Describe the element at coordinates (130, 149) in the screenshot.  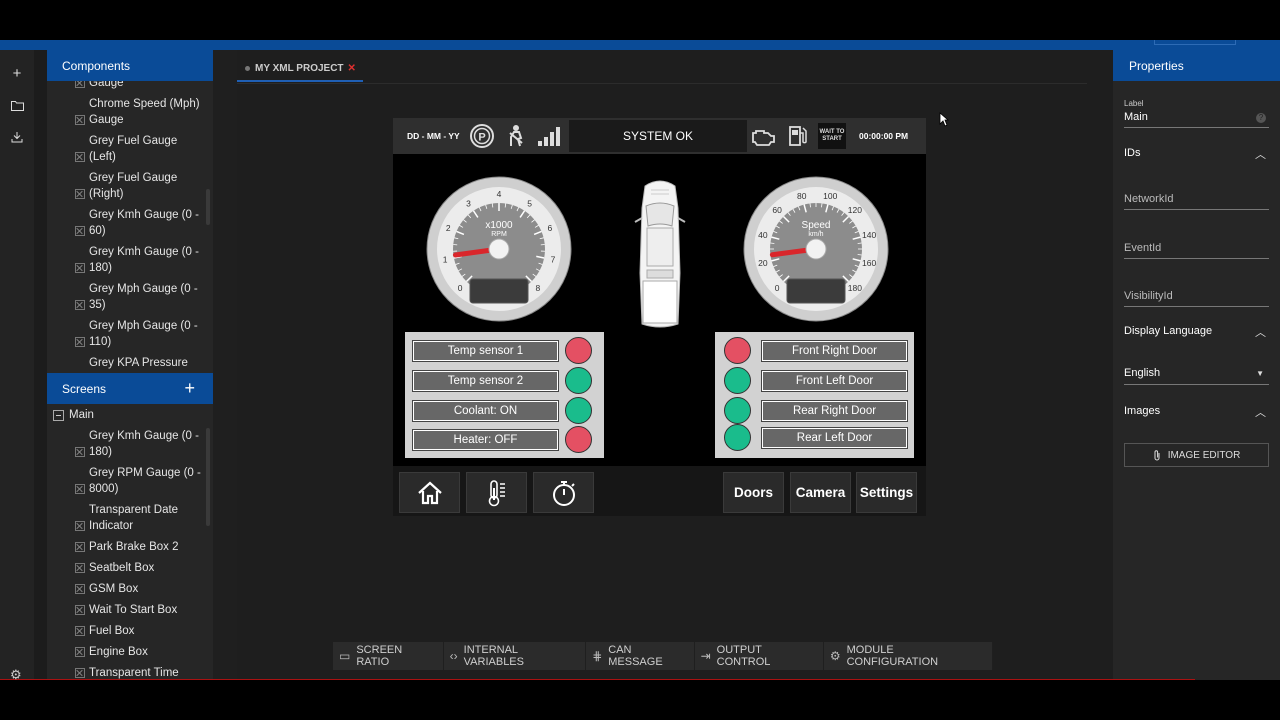
I see `component-item: Grey Fuel Gauge (Left)` at that location.